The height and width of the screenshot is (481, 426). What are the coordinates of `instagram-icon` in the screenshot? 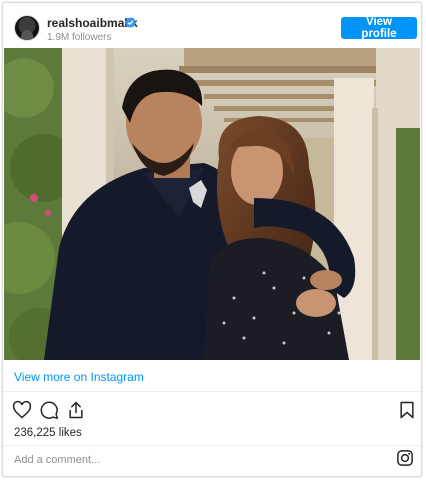 It's located at (405, 458).